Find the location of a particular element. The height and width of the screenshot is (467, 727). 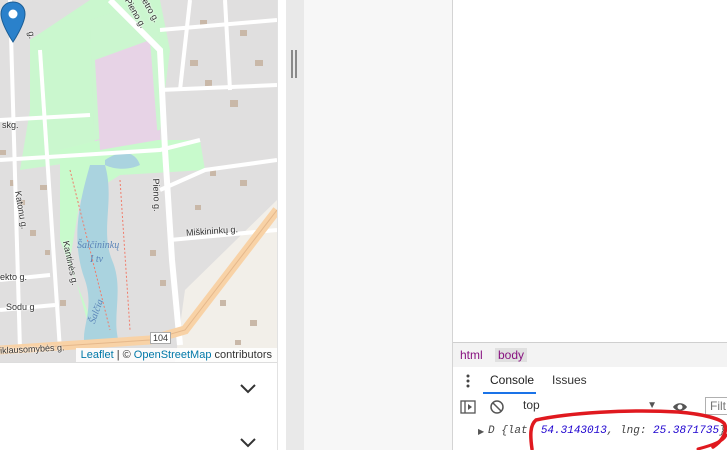

map-attribution: Leaflet | © OpenStreetMap contributors is located at coordinates (176, 355).